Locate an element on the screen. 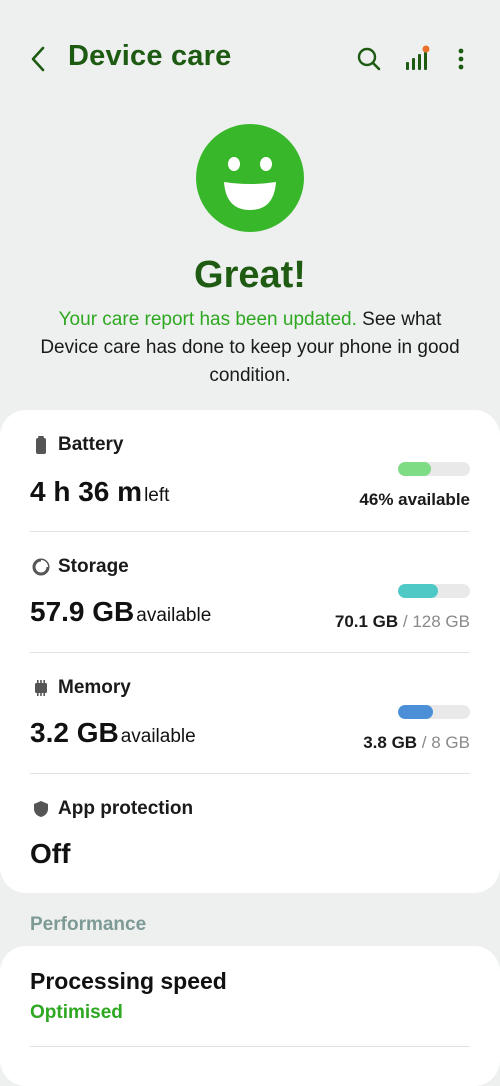 The height and width of the screenshot is (1086, 500). battery-availability: 46% available is located at coordinates (414, 500).